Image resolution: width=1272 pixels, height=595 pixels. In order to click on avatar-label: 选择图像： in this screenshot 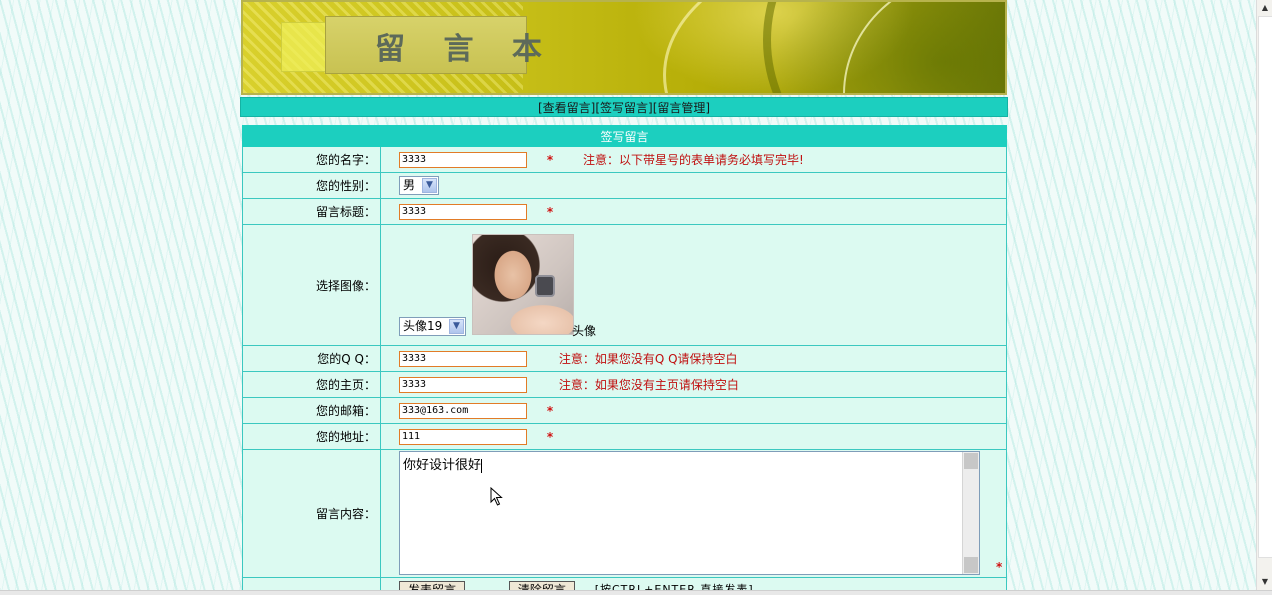, I will do `click(311, 285)`.